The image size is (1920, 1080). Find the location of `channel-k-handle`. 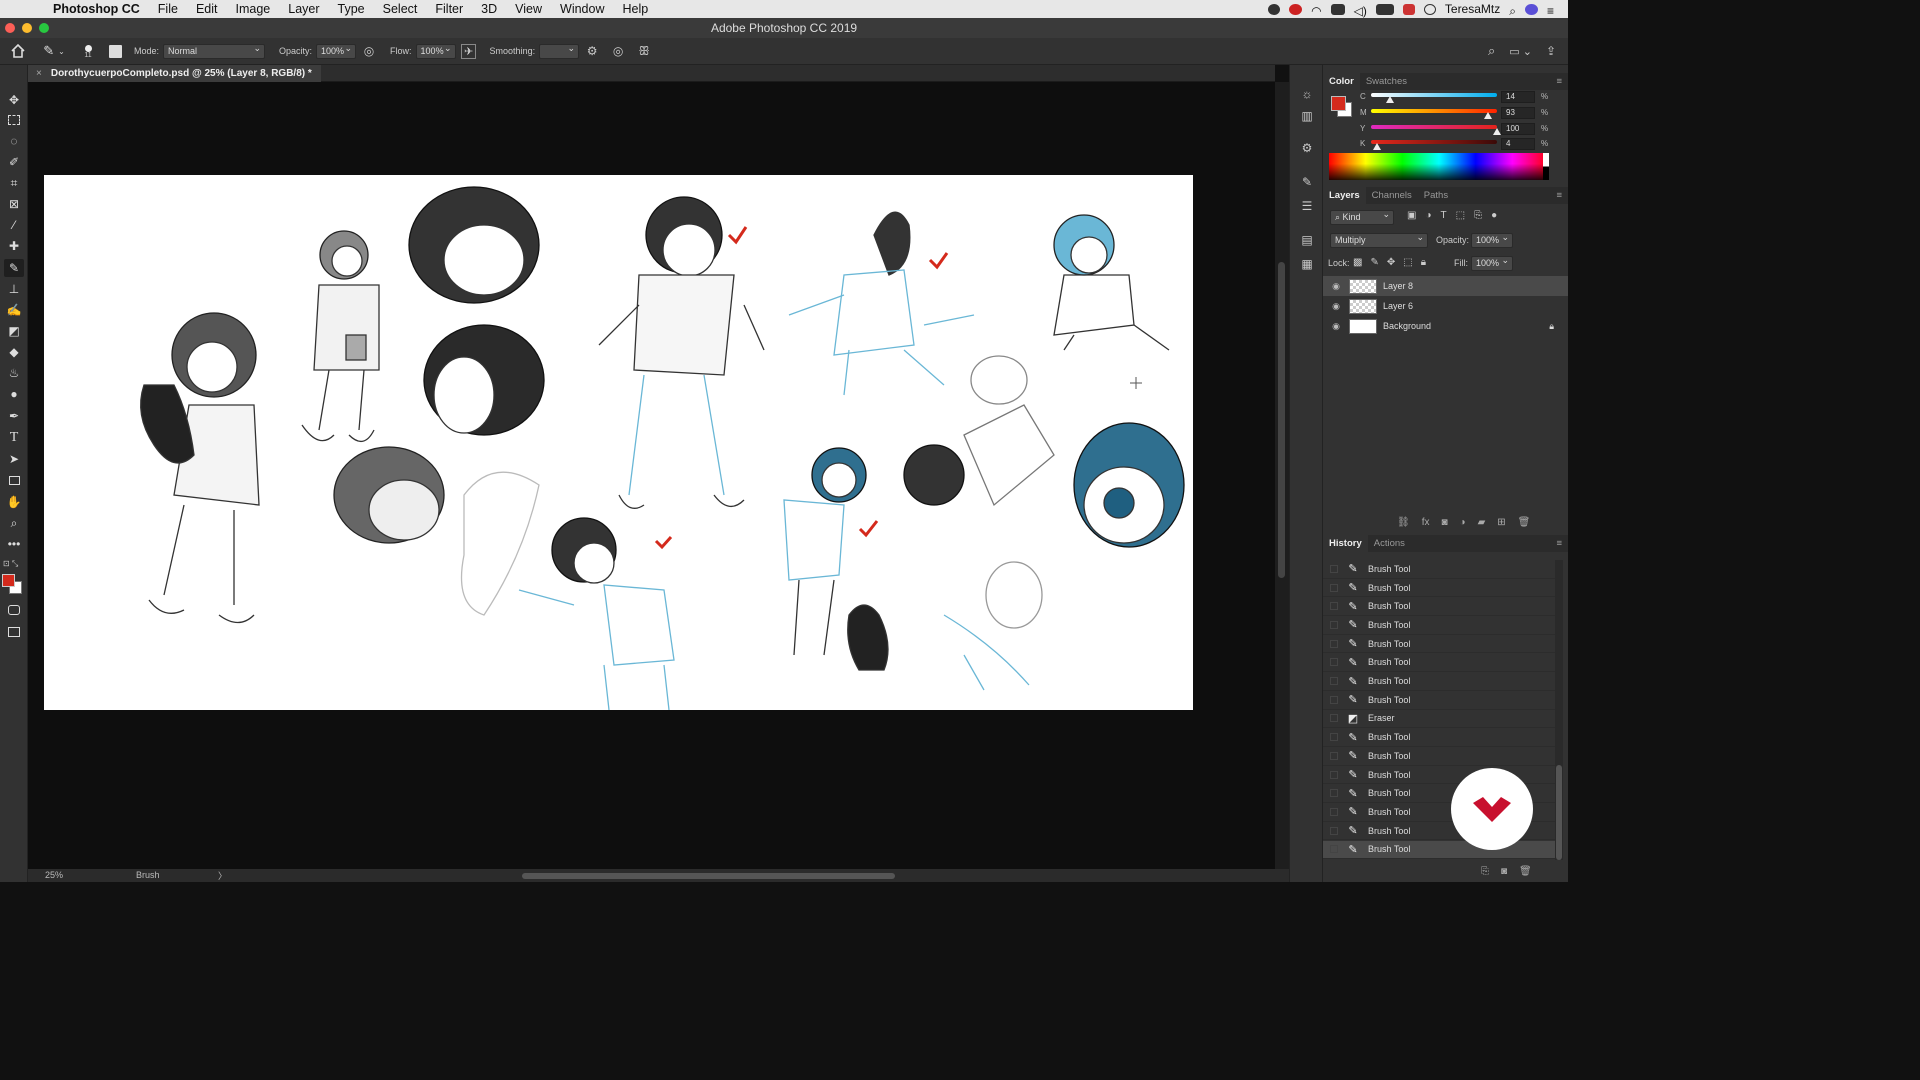

channel-k-handle is located at coordinates (1377, 146).